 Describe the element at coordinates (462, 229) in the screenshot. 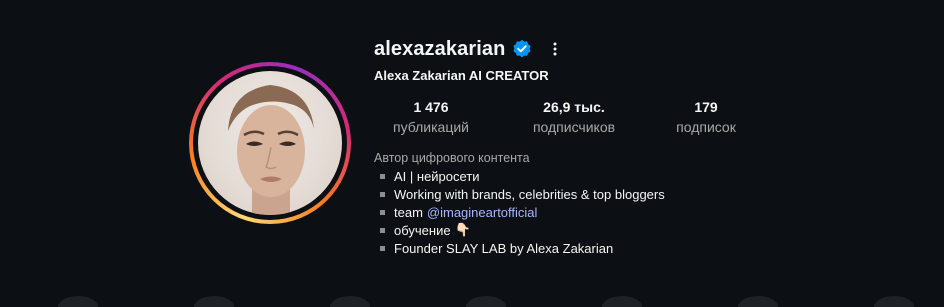

I see `pointing-down-icon: 👇🏻` at that location.